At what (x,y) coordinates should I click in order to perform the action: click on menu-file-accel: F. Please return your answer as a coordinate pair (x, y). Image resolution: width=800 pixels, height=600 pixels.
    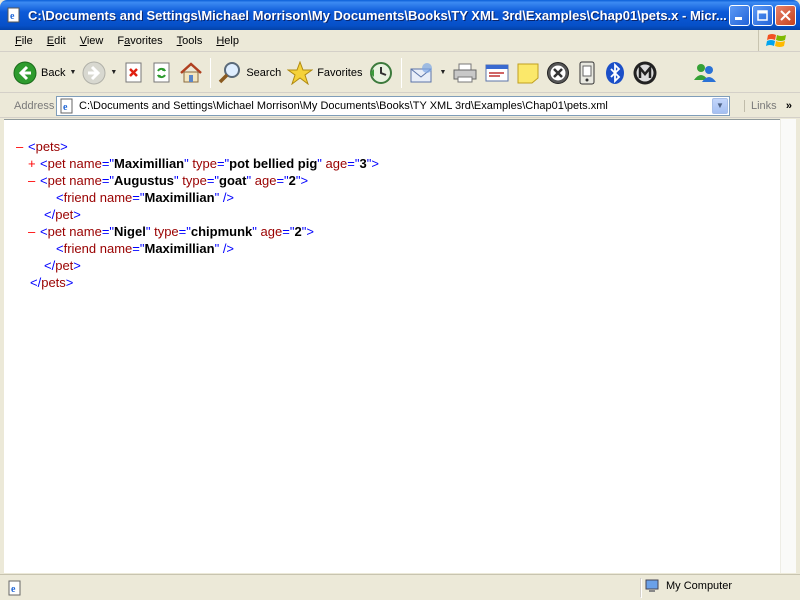
    Looking at the image, I should click on (18, 40).